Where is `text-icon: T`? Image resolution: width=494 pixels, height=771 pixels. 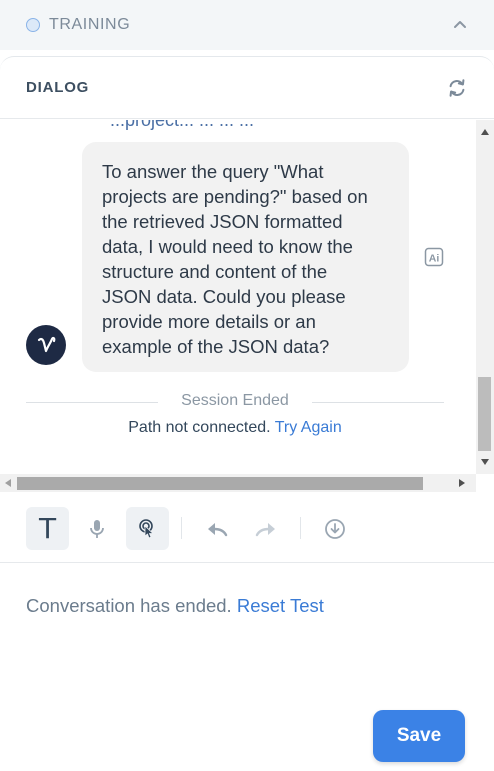
text-icon: T is located at coordinates (47, 528).